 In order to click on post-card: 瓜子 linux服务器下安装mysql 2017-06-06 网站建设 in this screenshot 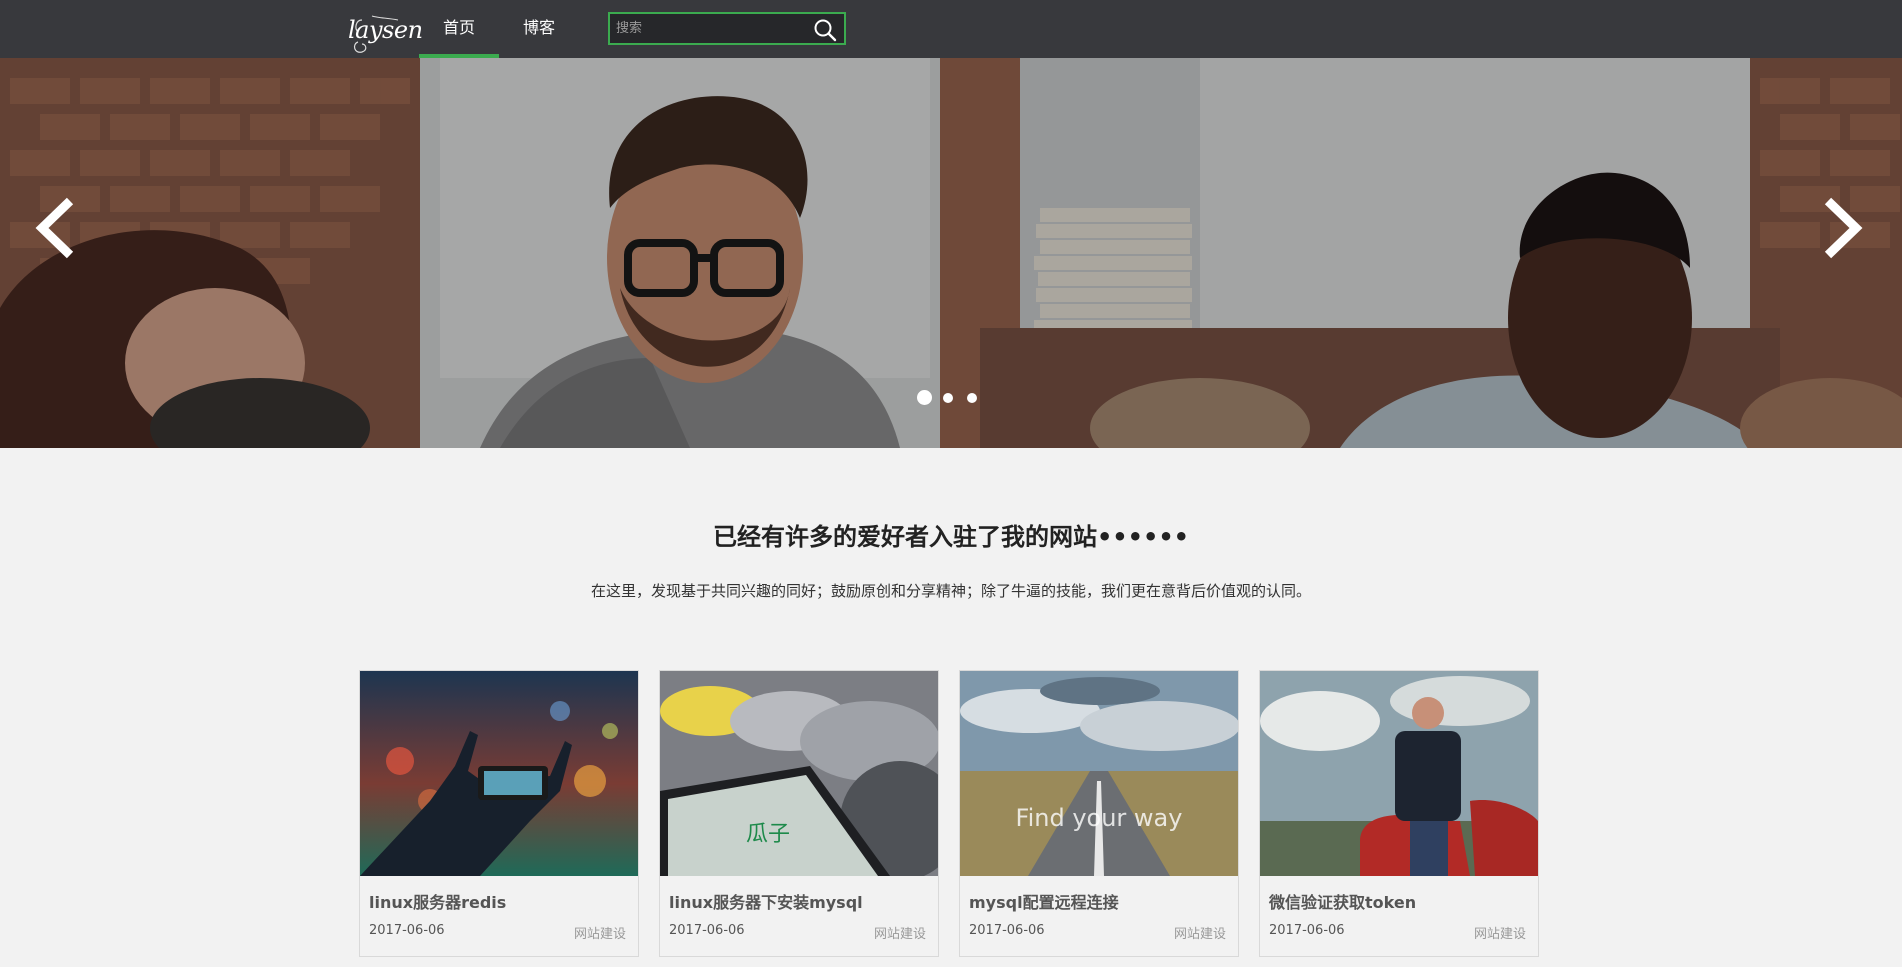, I will do `click(799, 813)`.